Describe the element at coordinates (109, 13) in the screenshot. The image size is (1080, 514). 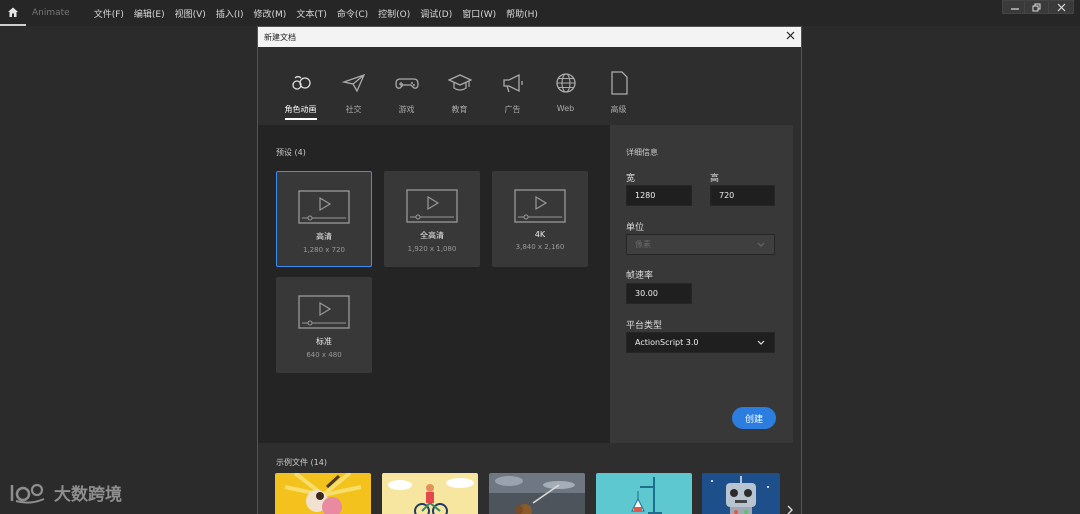
I see `menu-file: 文件(F)` at that location.